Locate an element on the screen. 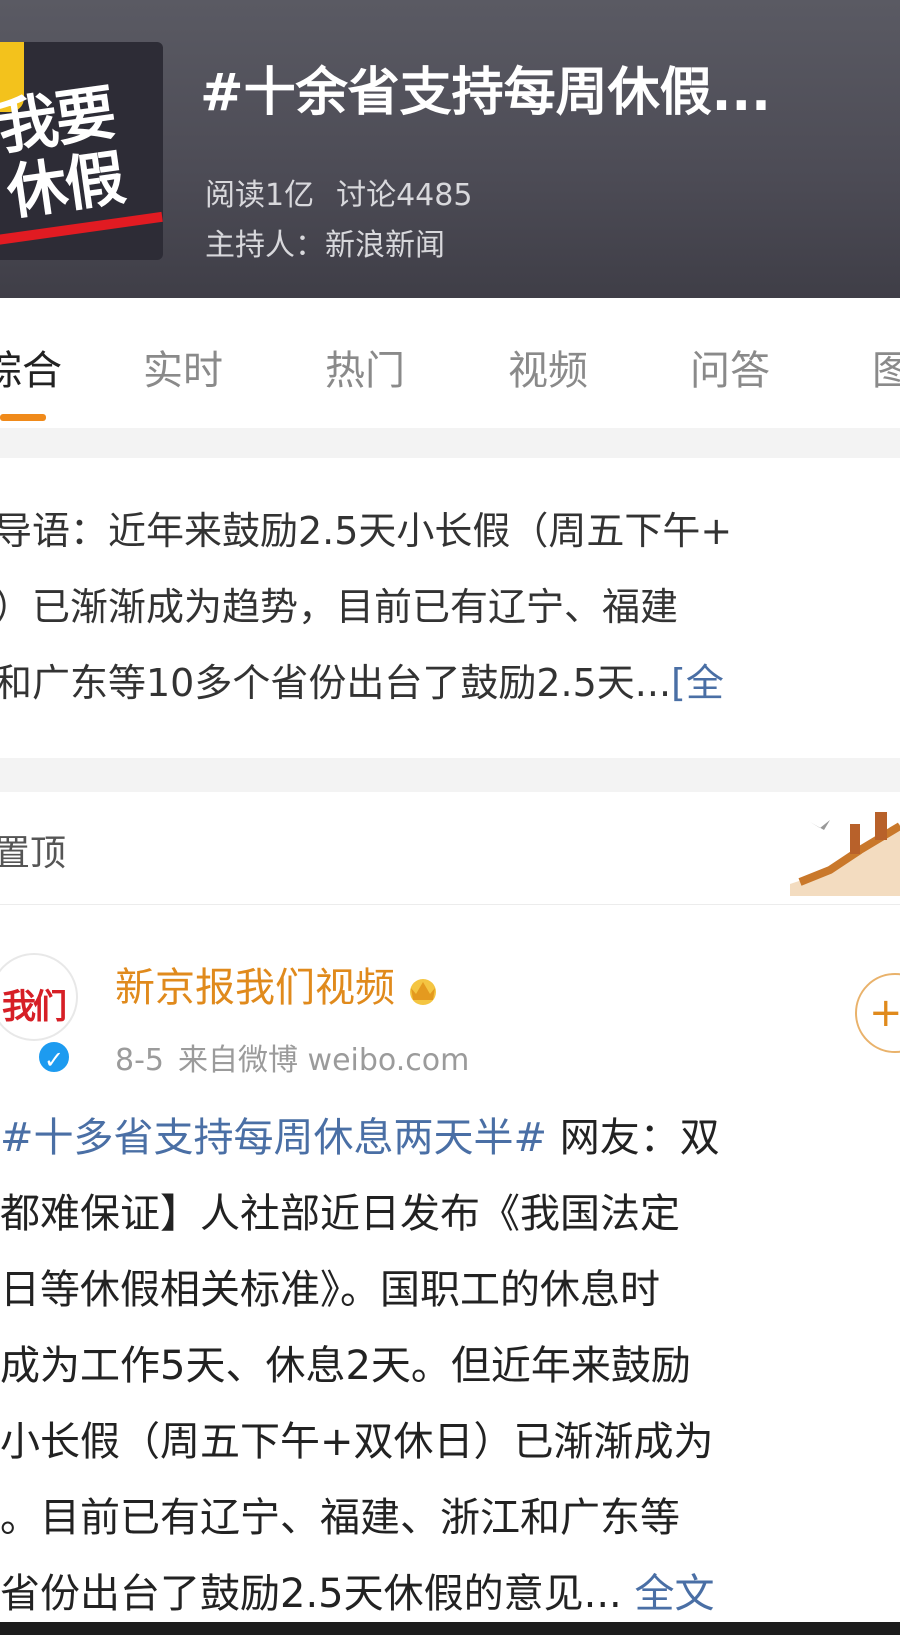 This screenshot has height=1635, width=900. post-line-1: #十多省支持每周休息两天半# 网友：双 is located at coordinates (450, 1134).